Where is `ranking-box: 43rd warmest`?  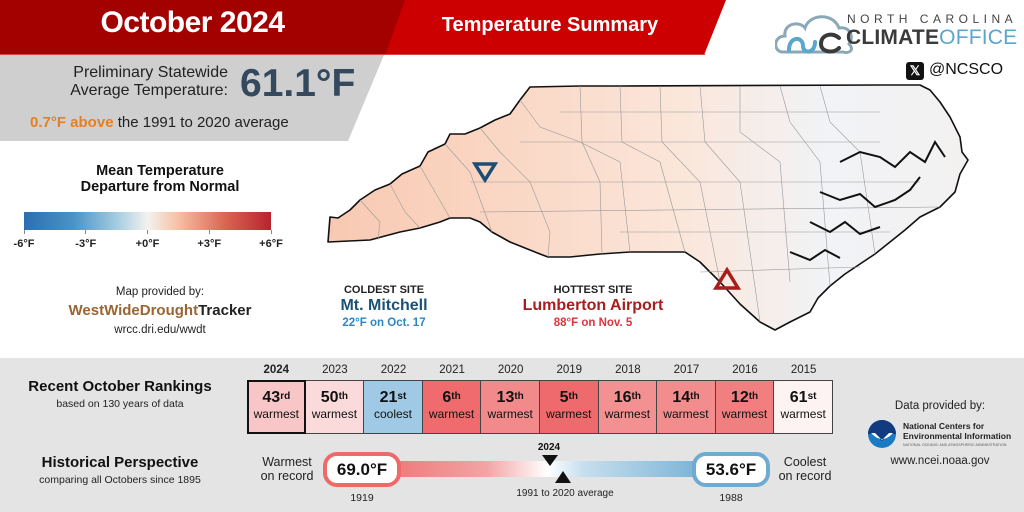
ranking-box: 43rd warmest is located at coordinates (276, 407).